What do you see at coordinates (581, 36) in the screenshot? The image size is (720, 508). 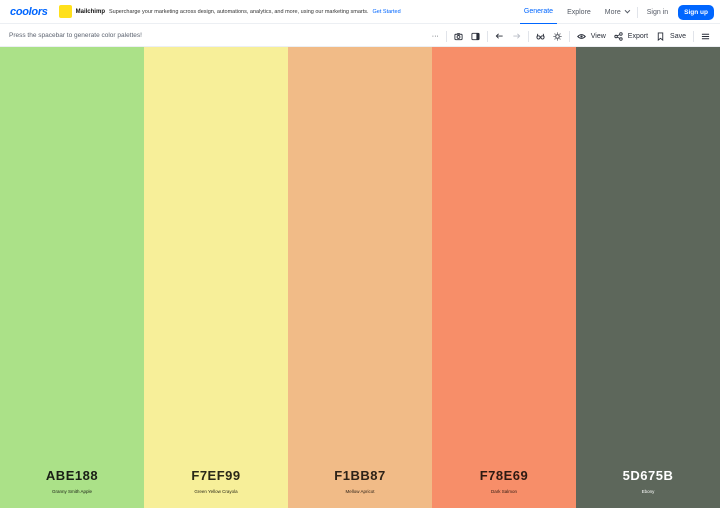 I see `eye-icon` at bounding box center [581, 36].